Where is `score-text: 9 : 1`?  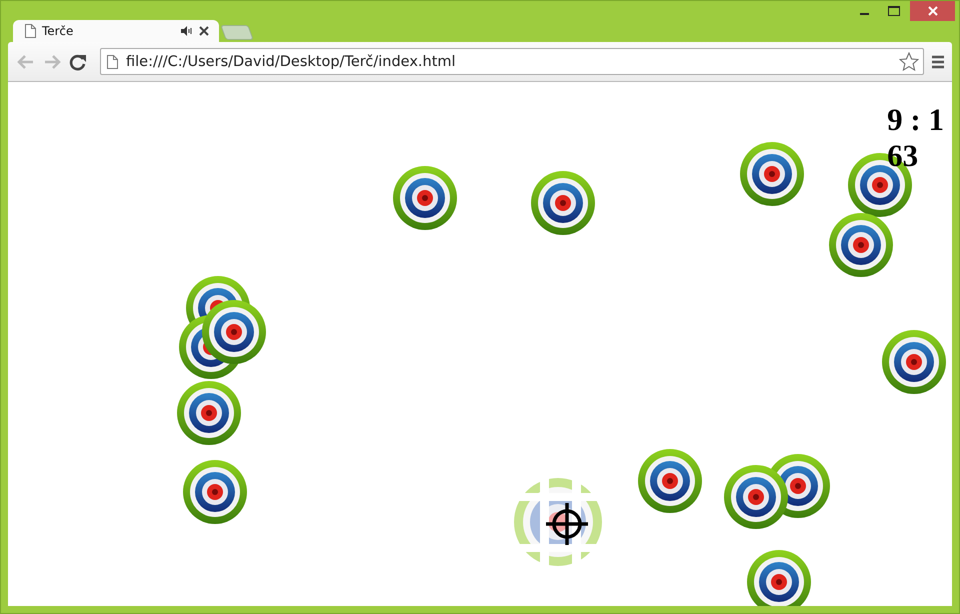 score-text: 9 : 1 is located at coordinates (915, 120).